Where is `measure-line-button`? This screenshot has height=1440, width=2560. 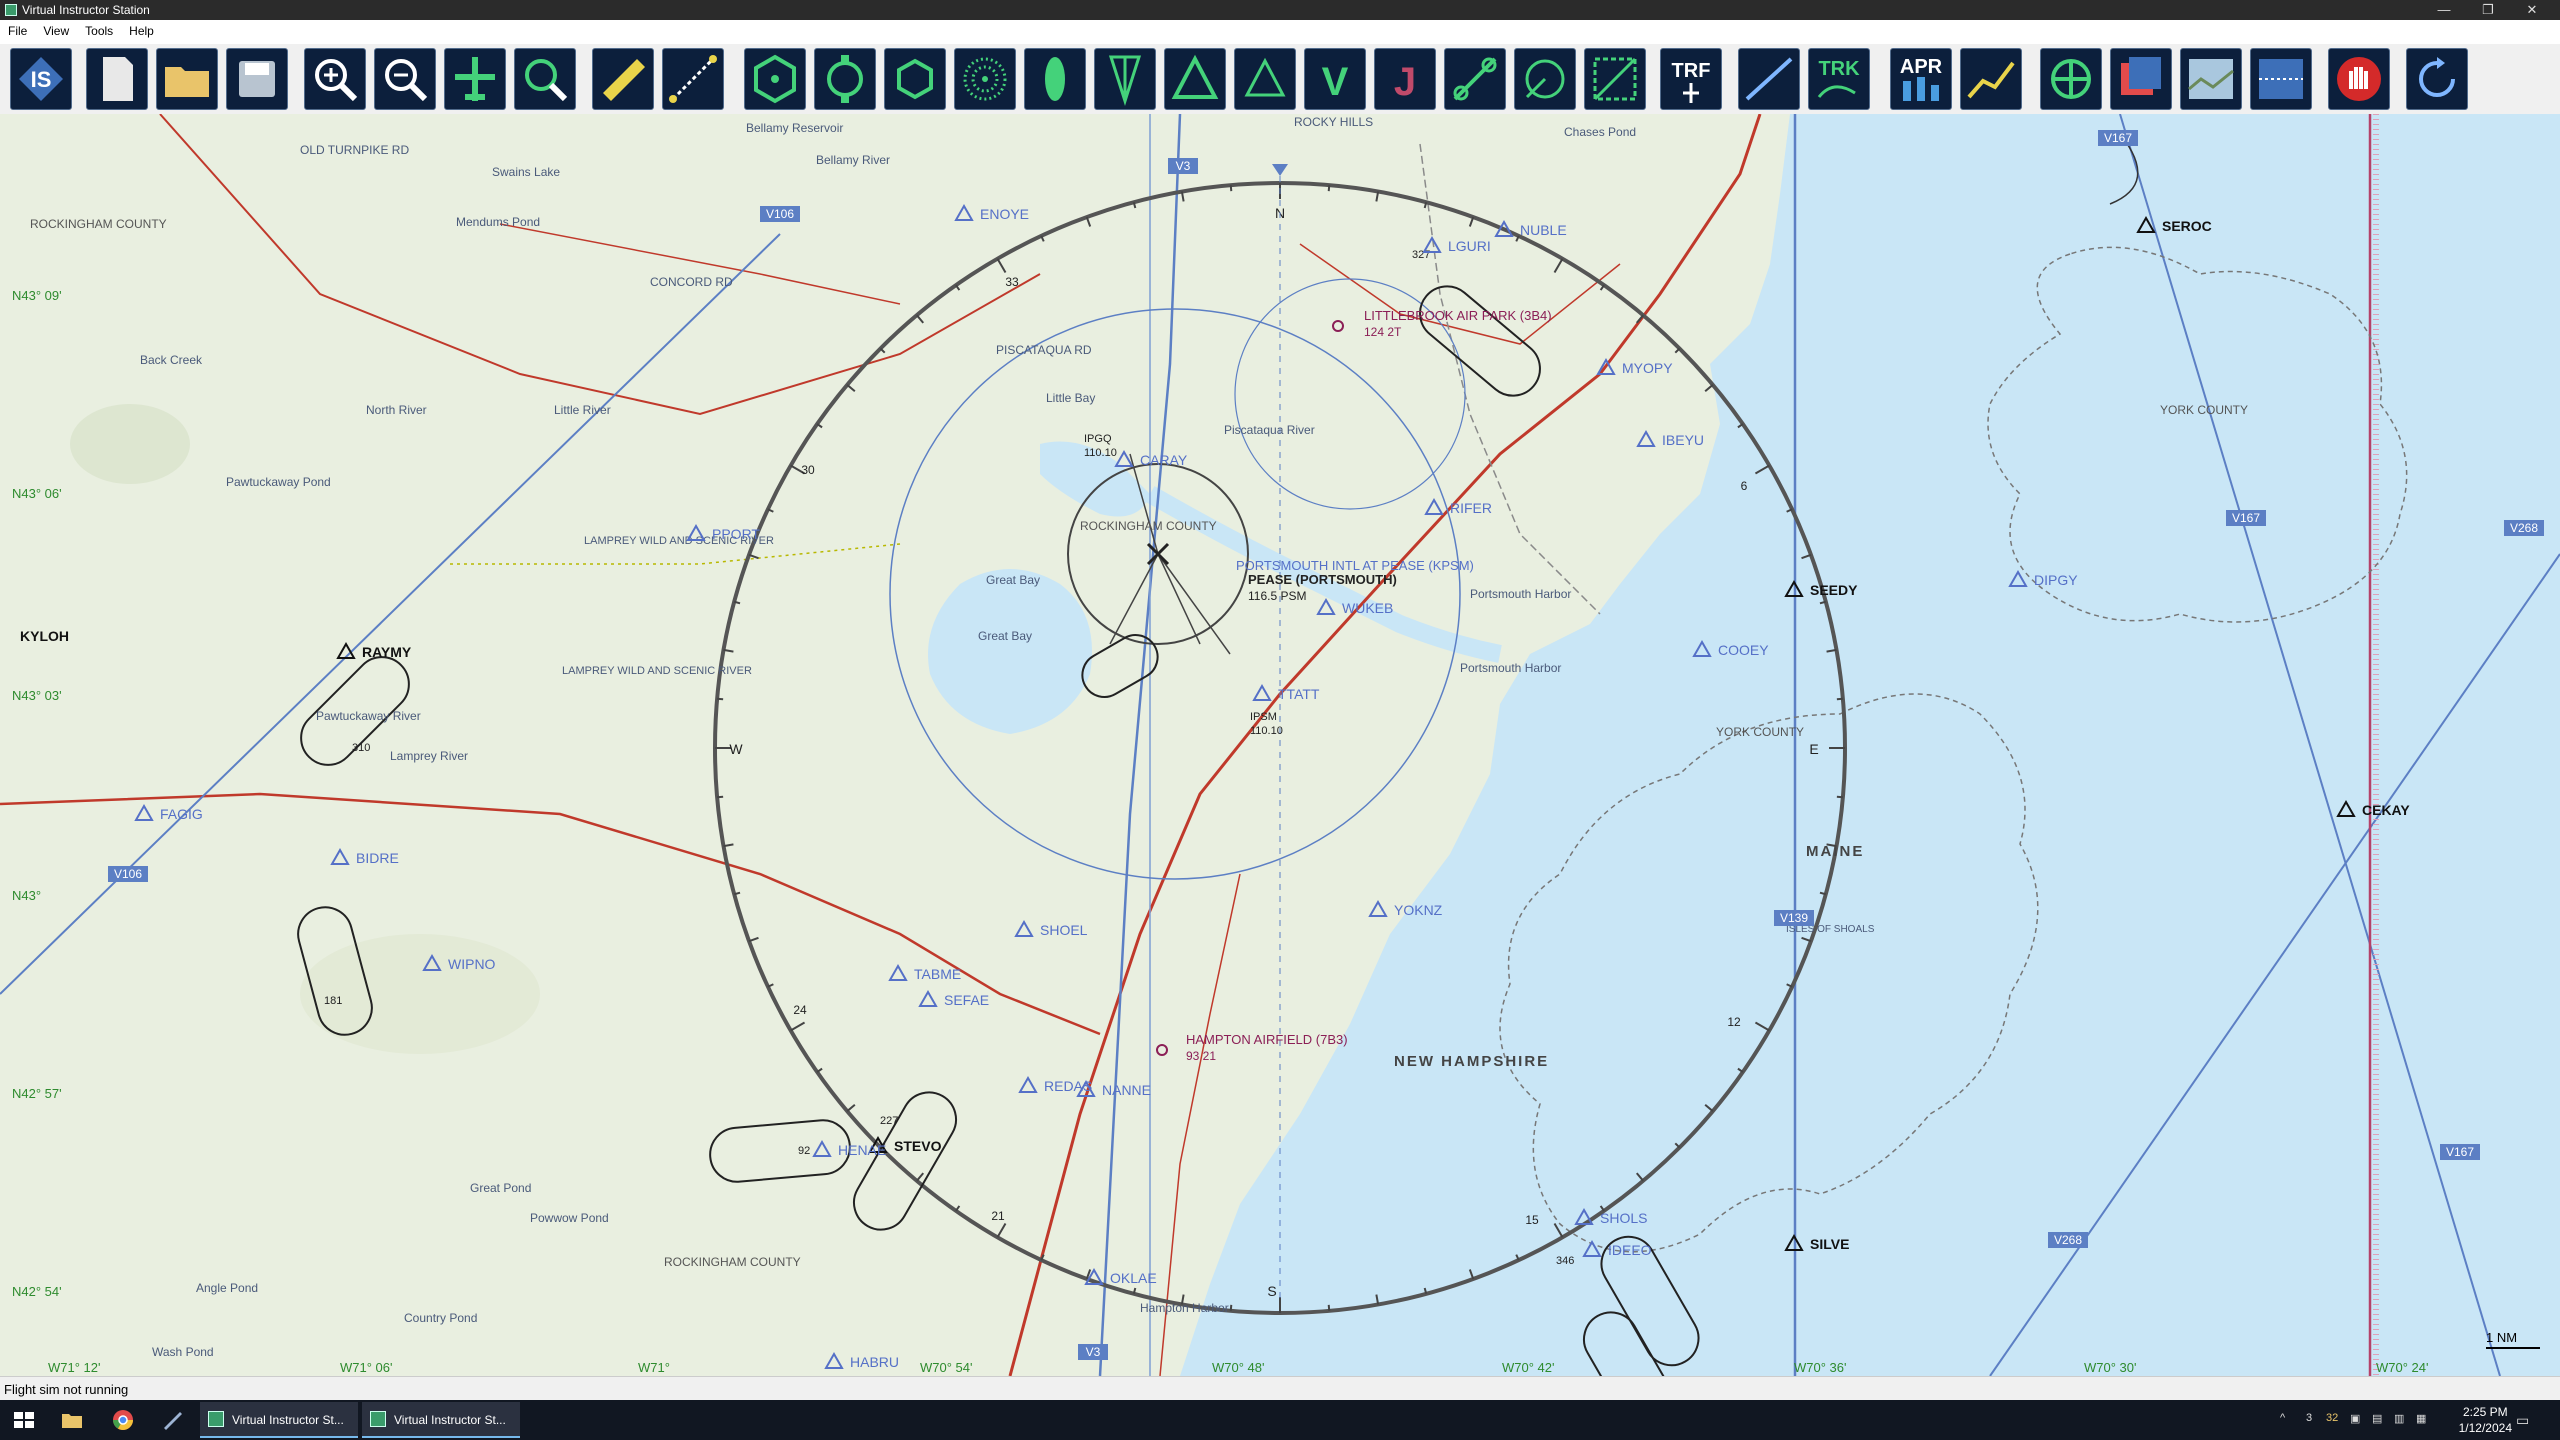 measure-line-button is located at coordinates (693, 79).